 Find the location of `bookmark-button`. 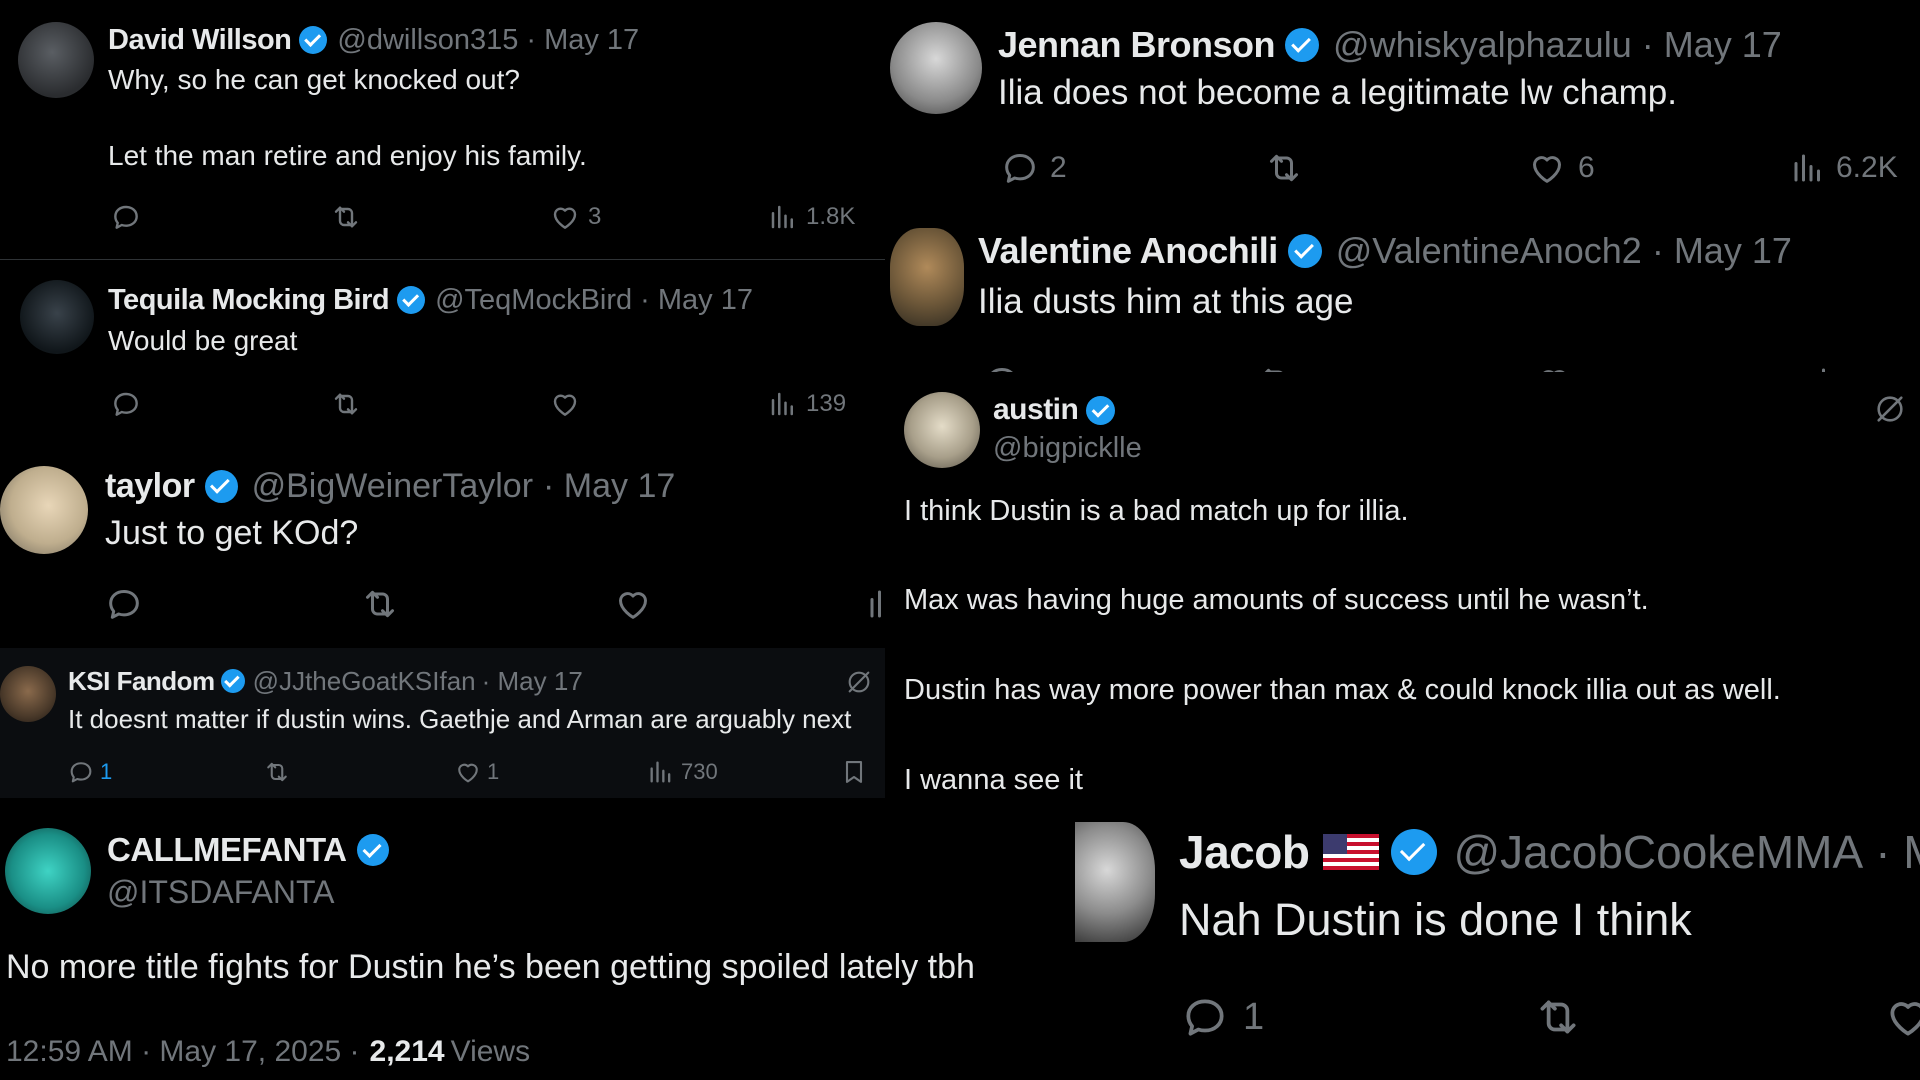

bookmark-button is located at coordinates (854, 772).